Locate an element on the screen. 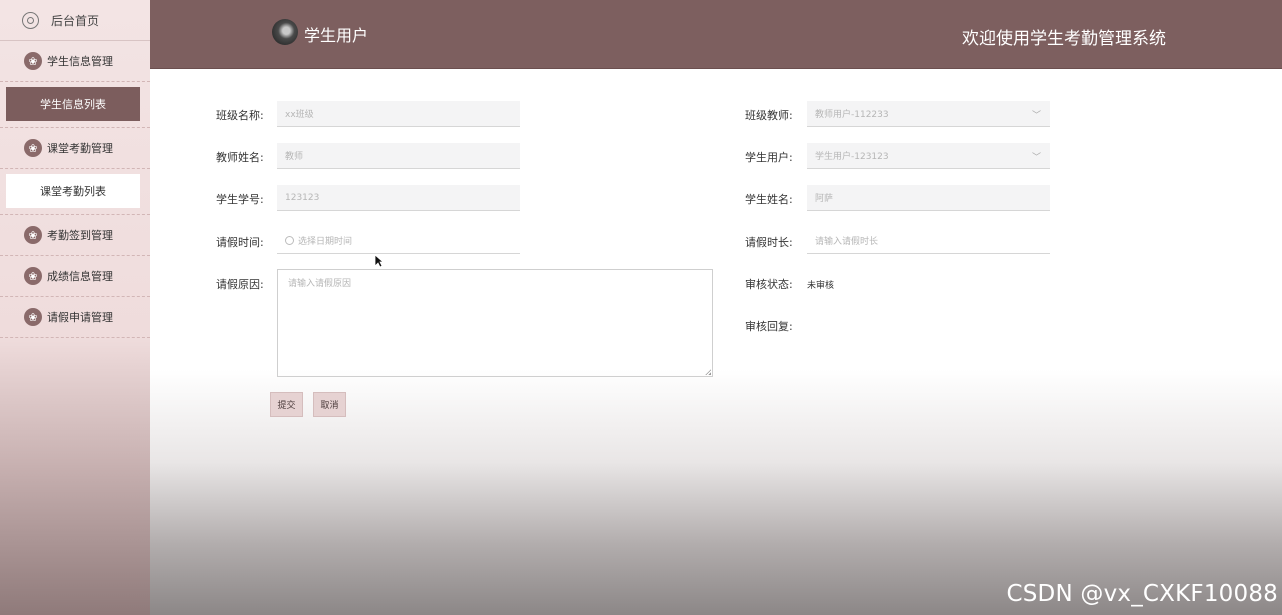 The width and height of the screenshot is (1282, 615). leave-reason-placeholder: 请输入请假原因 is located at coordinates (320, 284).